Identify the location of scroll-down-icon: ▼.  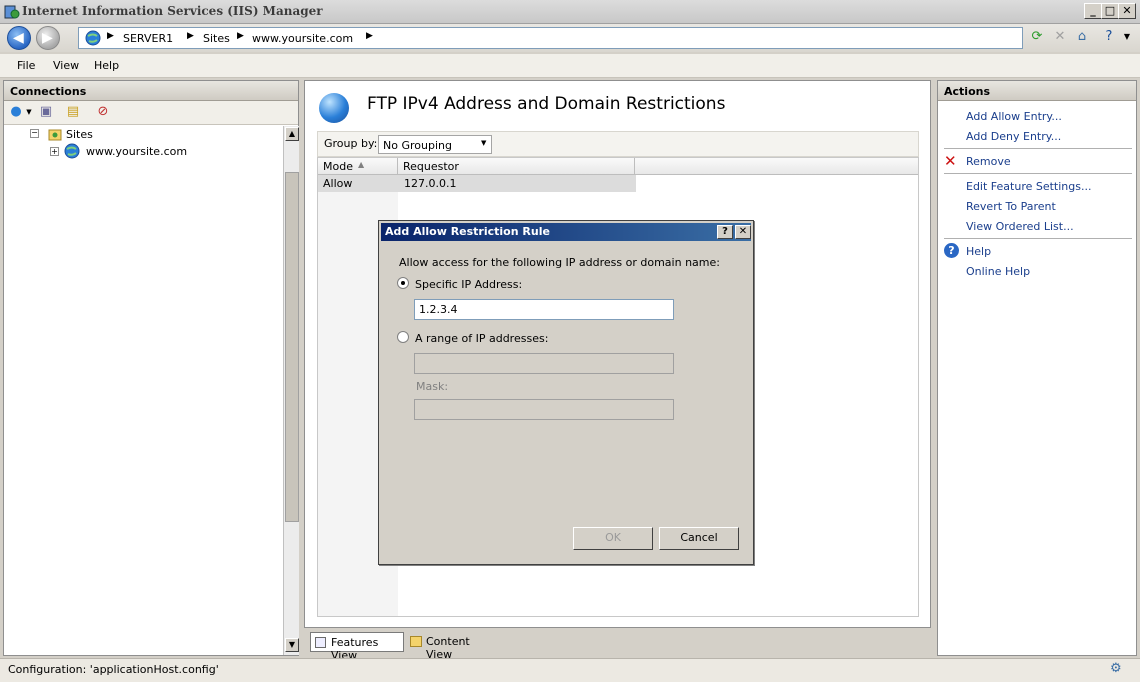
(292, 645).